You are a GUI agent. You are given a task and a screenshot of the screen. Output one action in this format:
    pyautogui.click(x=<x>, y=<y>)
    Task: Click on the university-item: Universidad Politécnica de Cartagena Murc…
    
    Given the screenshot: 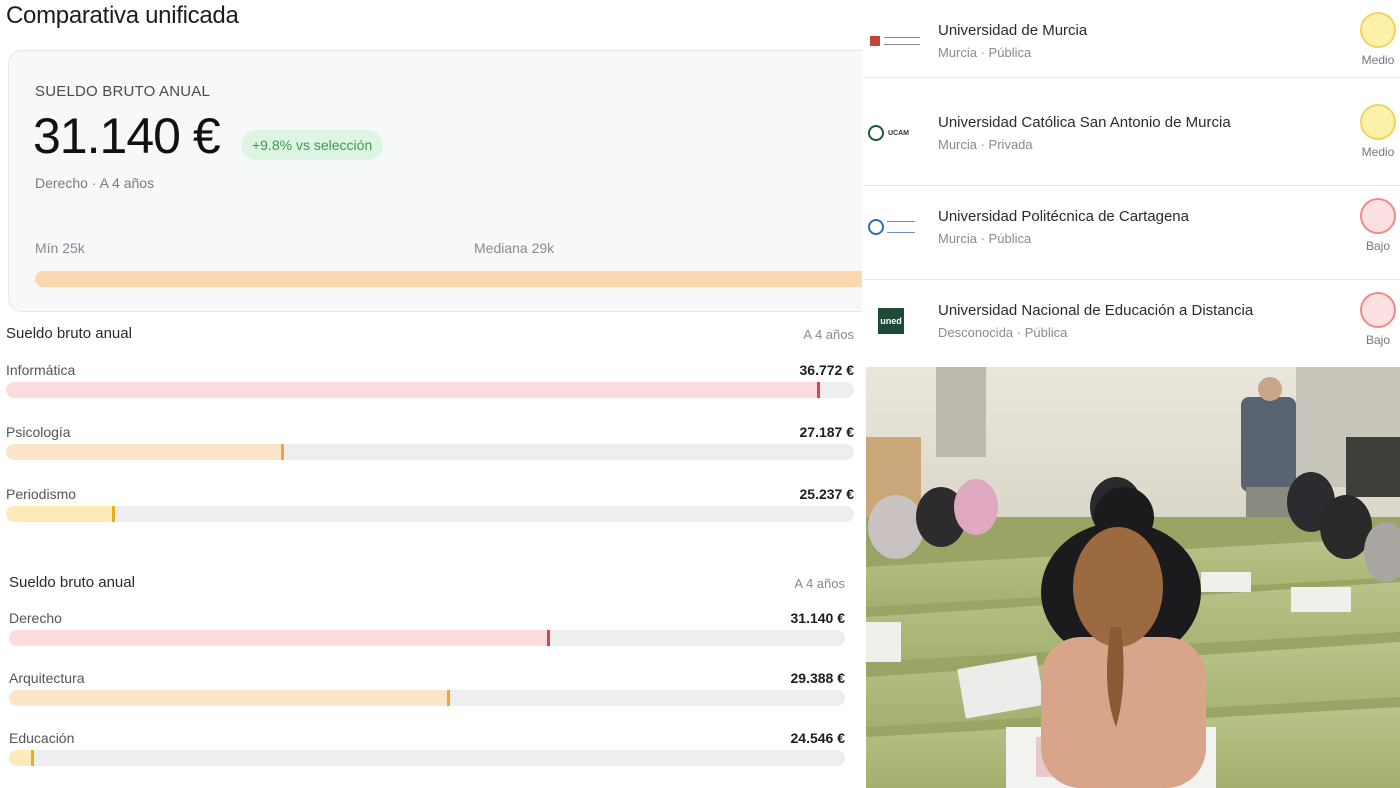 What is the action you would take?
    pyautogui.click(x=1132, y=233)
    